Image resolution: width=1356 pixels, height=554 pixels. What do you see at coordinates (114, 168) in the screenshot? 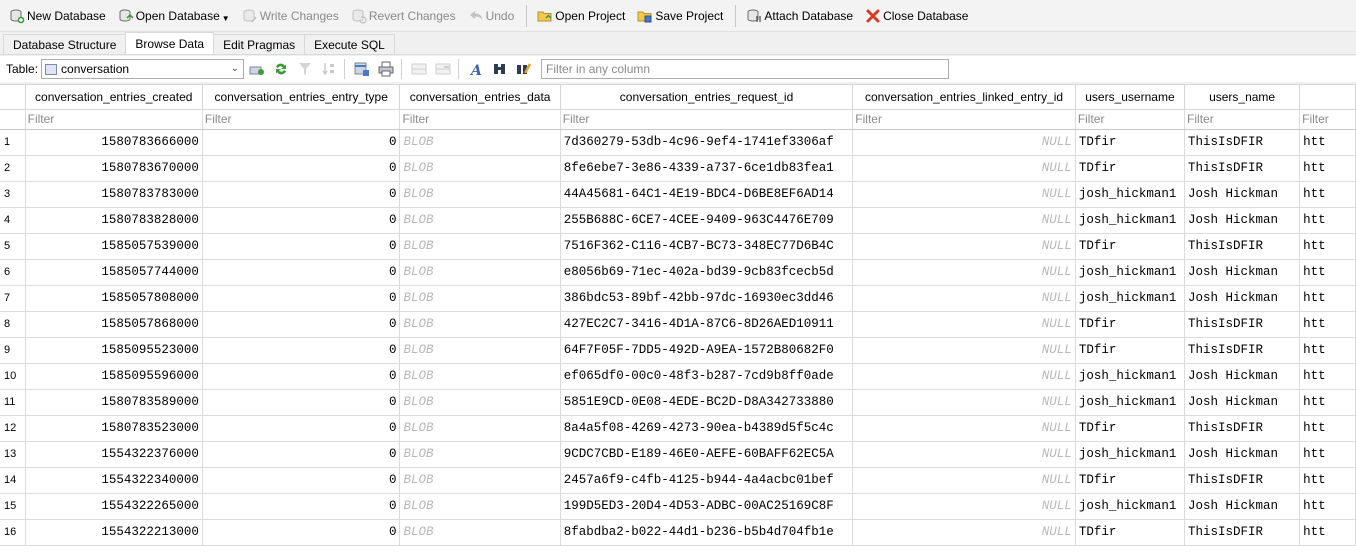
I see `created-cell: 1580783670000` at bounding box center [114, 168].